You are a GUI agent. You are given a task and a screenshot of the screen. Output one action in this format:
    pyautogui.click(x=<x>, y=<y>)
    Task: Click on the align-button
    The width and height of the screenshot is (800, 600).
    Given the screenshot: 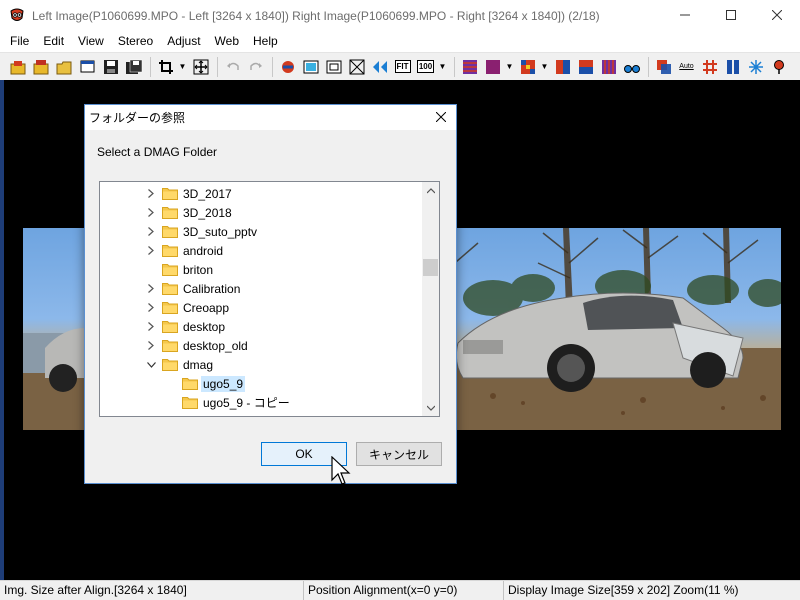 What is the action you would take?
    pyautogui.click(x=663, y=66)
    